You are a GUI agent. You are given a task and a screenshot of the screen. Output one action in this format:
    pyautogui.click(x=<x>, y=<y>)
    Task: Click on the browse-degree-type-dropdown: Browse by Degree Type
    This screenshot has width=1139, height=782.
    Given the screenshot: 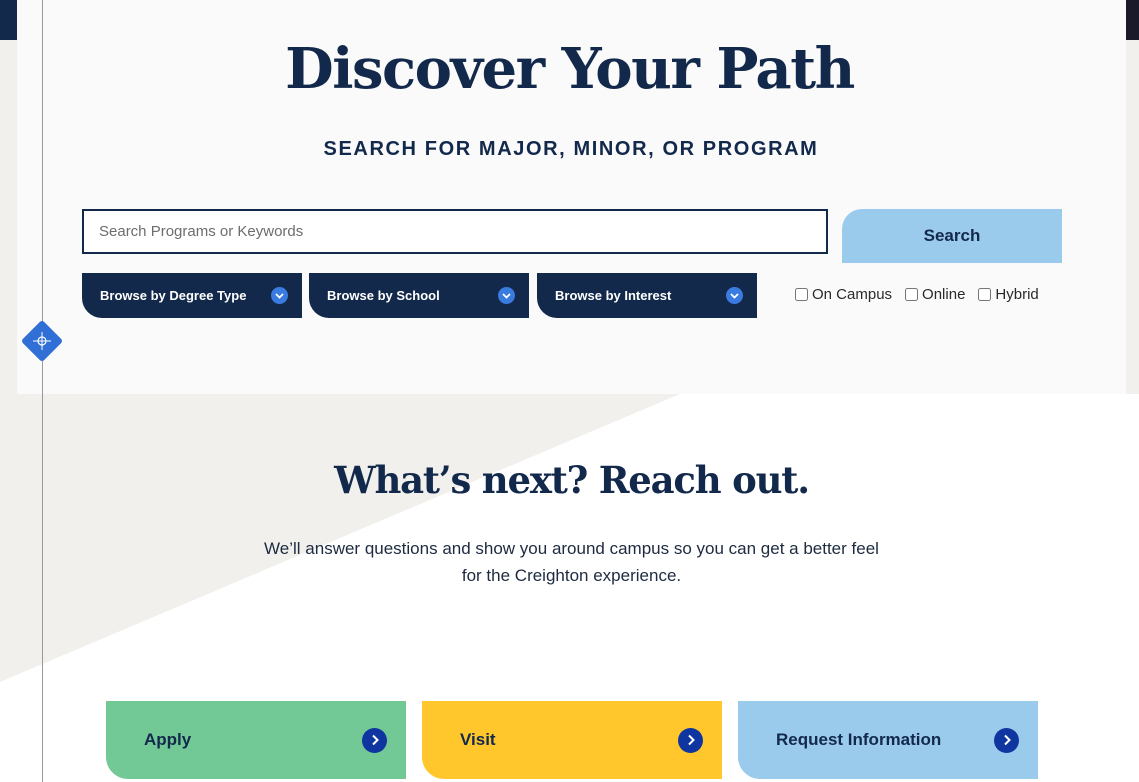 What is the action you would take?
    pyautogui.click(x=192, y=295)
    